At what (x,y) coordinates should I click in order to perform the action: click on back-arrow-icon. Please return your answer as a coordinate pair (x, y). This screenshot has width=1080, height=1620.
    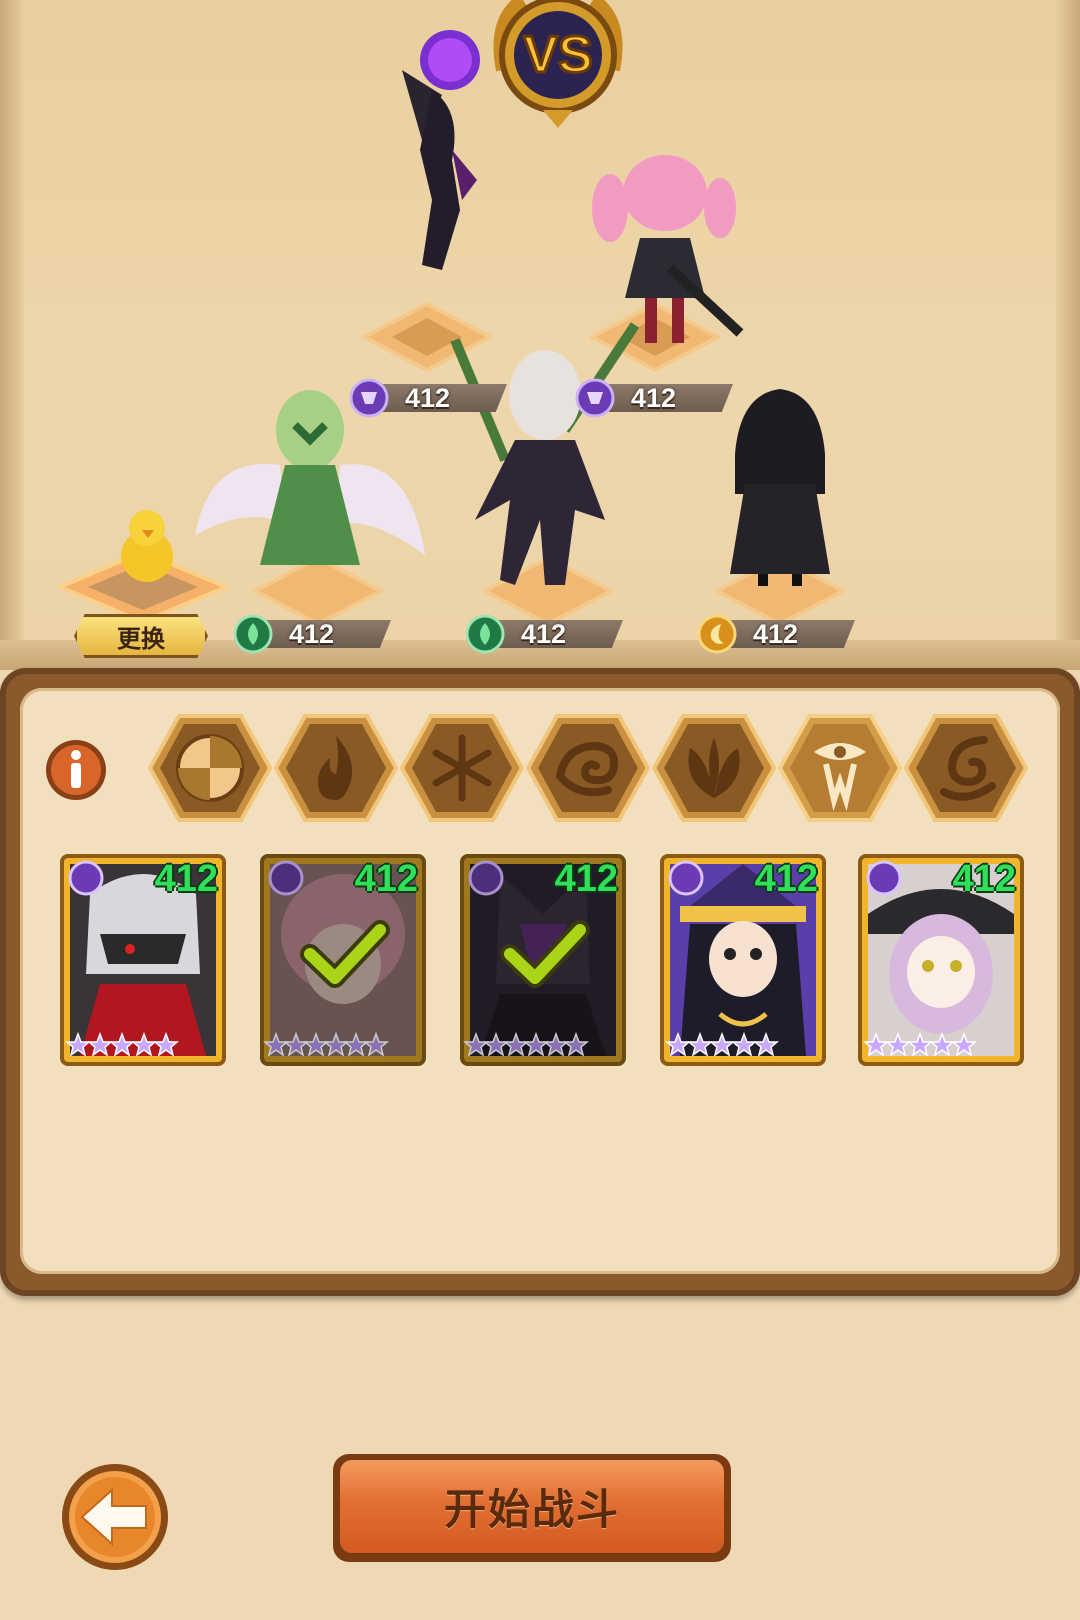
    Looking at the image, I should click on (115, 1517).